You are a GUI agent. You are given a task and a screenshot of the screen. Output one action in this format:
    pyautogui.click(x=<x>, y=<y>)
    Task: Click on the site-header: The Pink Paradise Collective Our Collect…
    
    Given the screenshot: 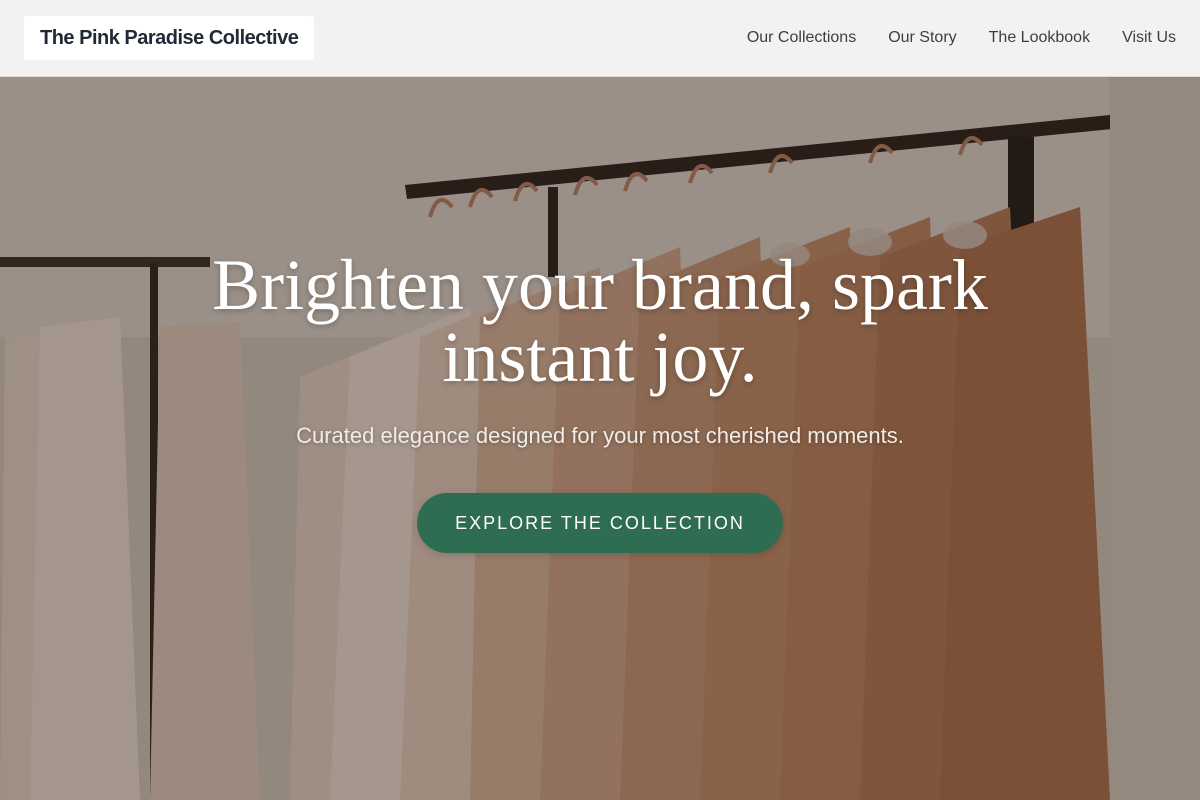 What is the action you would take?
    pyautogui.click(x=600, y=38)
    